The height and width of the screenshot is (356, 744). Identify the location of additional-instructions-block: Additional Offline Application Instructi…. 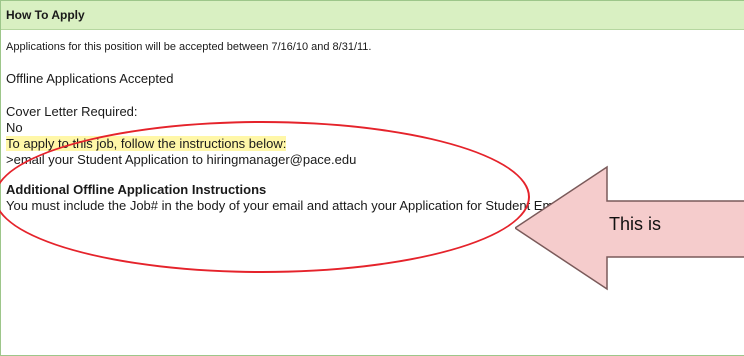
(375, 198).